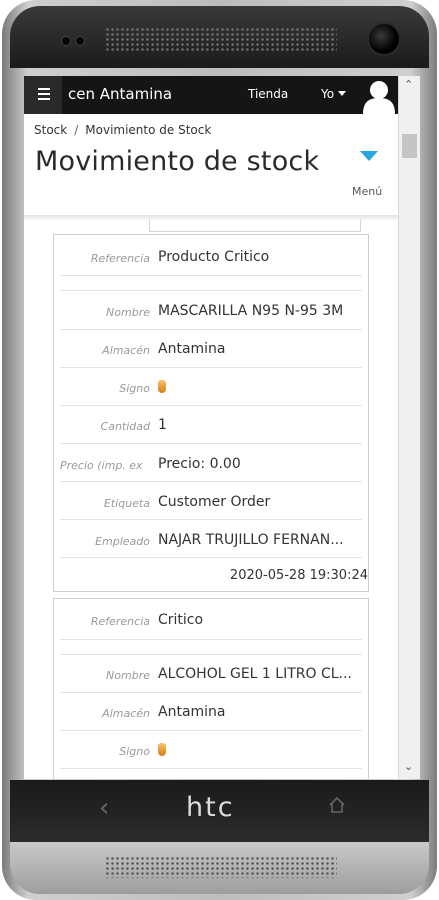  I want to click on value-referencia: Critico, so click(181, 620).